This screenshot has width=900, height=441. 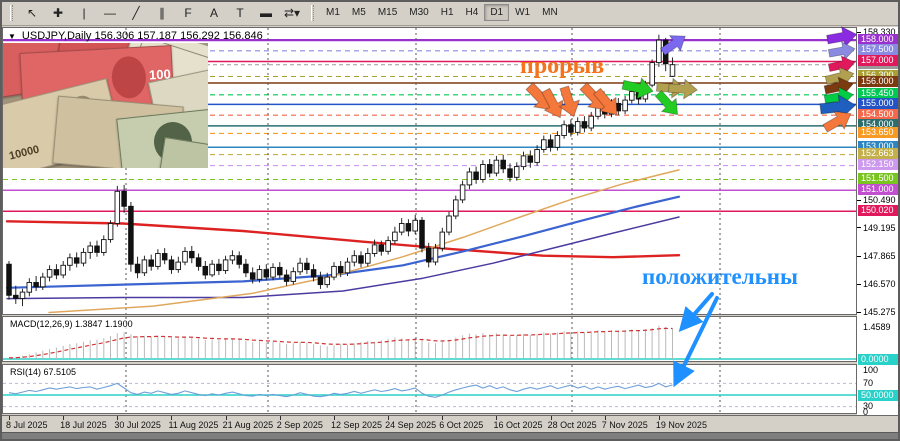 What do you see at coordinates (387, 12) in the screenshot?
I see `timeframe-button-M15: M15` at bounding box center [387, 12].